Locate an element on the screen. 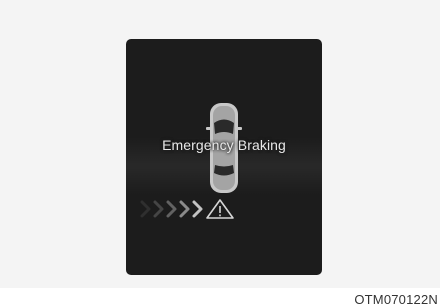 This screenshot has width=442, height=307. figure-code: OTM070122N is located at coordinates (396, 299).